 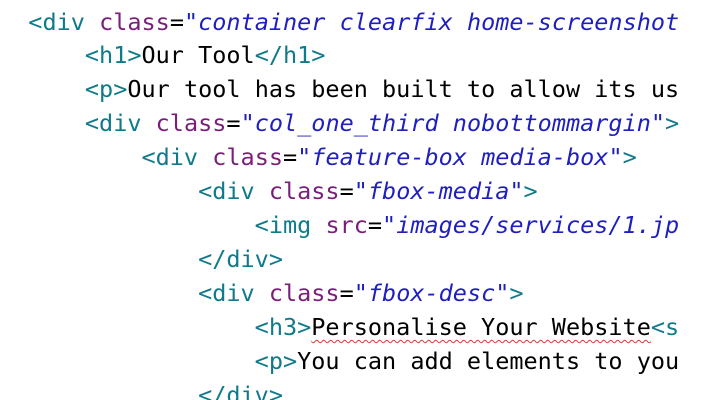 I want to click on attribute-value: feature-box media-box, so click(x=460, y=157).